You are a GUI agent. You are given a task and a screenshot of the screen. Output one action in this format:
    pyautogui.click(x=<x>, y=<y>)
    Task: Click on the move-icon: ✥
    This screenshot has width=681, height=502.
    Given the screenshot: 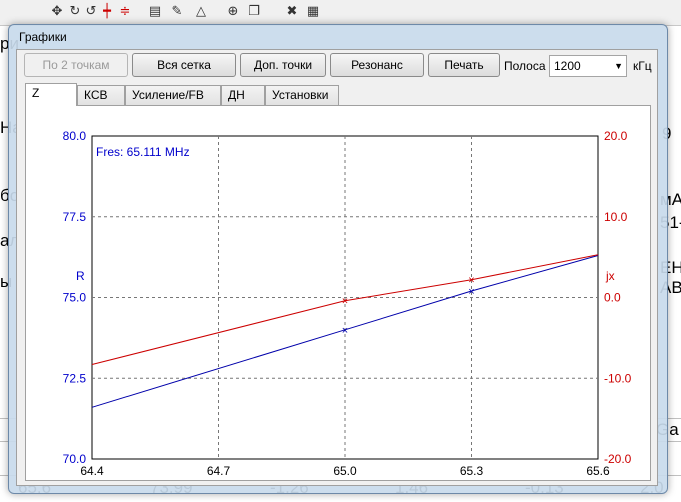 What is the action you would take?
    pyautogui.click(x=57, y=12)
    